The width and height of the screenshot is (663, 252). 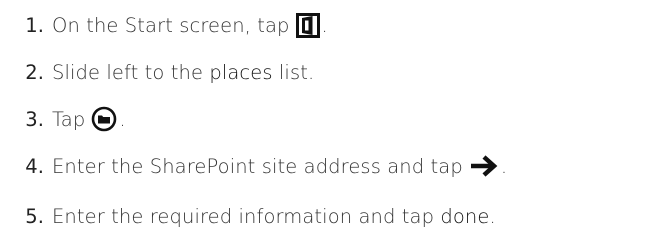 I want to click on step-3: 3. Tap ., so click(x=331, y=119).